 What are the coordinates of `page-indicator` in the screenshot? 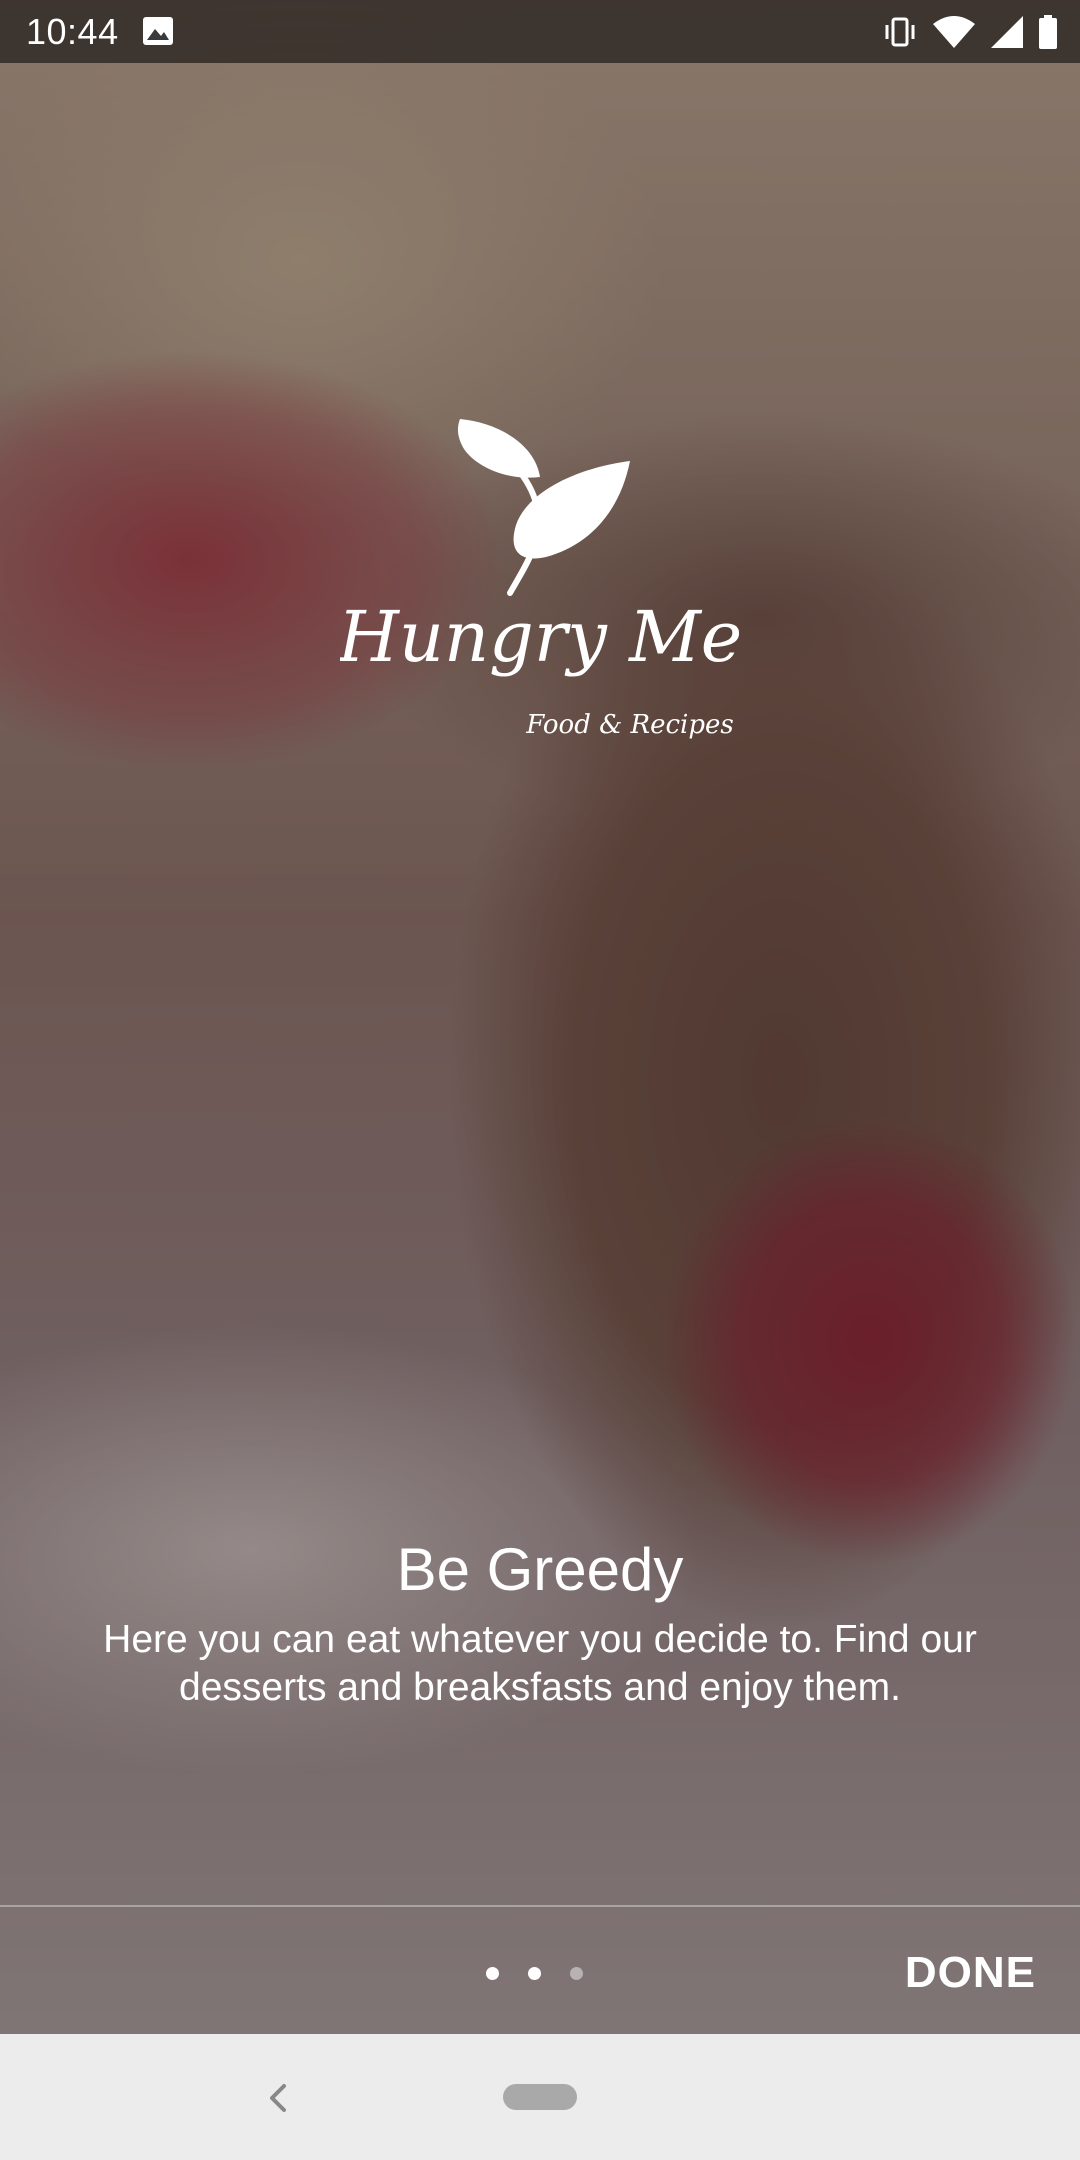 It's located at (534, 1973).